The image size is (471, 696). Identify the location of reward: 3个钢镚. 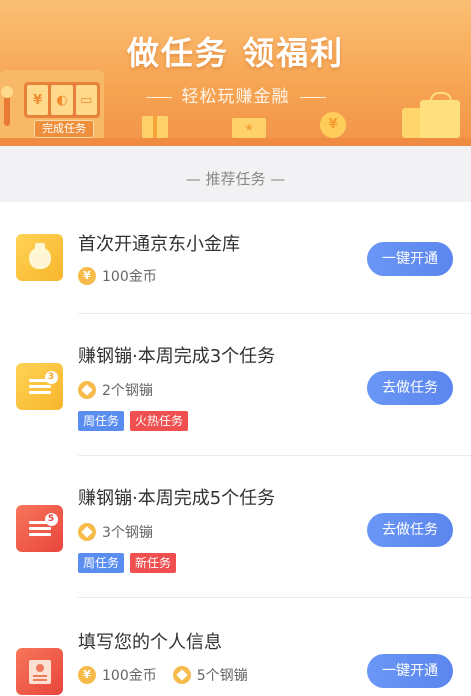
(115, 532).